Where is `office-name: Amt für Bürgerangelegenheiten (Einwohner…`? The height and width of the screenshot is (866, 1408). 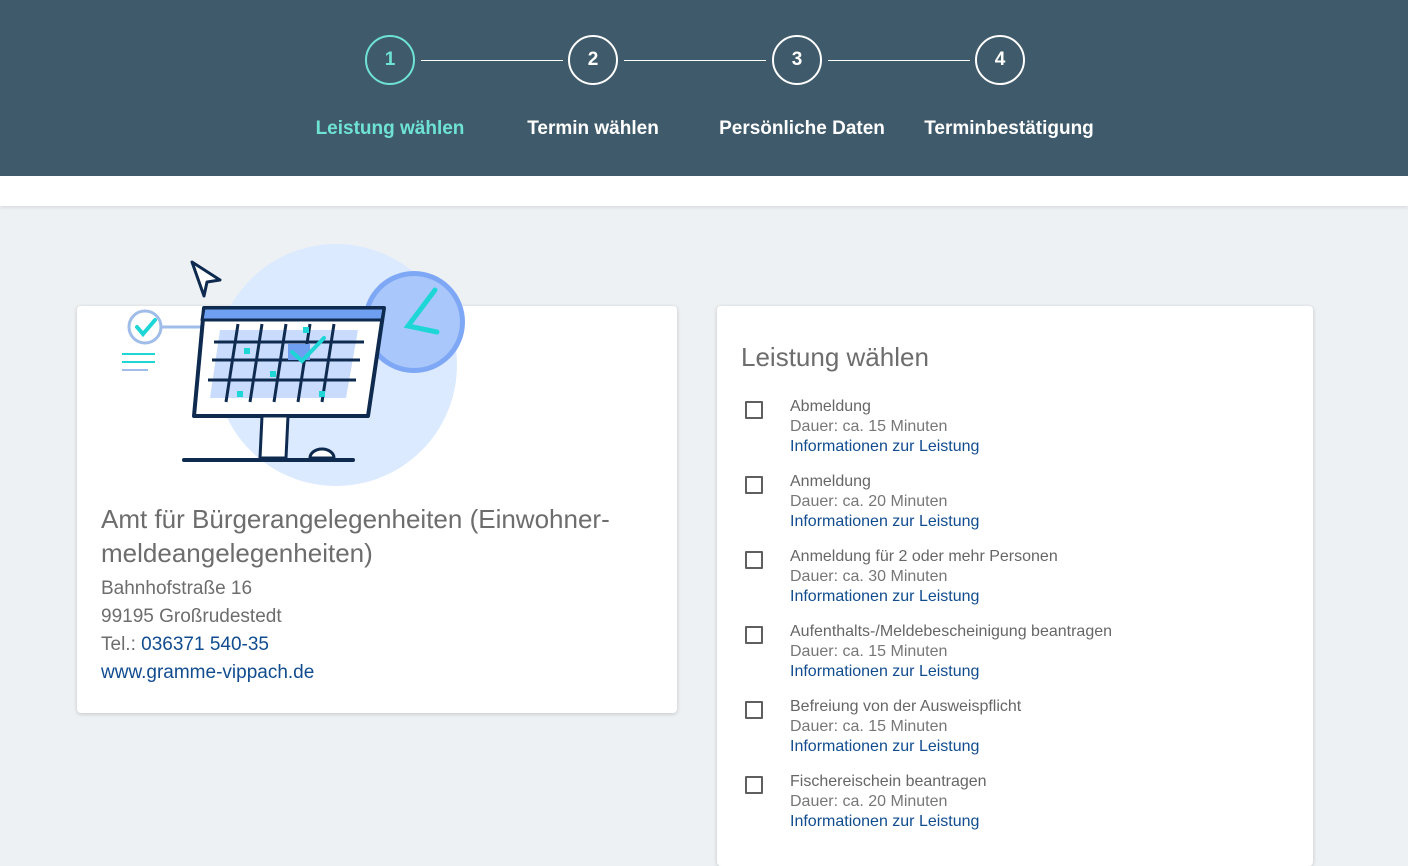
office-name: Amt für Bürgerangelegenheiten (Einwohner… is located at coordinates (355, 536).